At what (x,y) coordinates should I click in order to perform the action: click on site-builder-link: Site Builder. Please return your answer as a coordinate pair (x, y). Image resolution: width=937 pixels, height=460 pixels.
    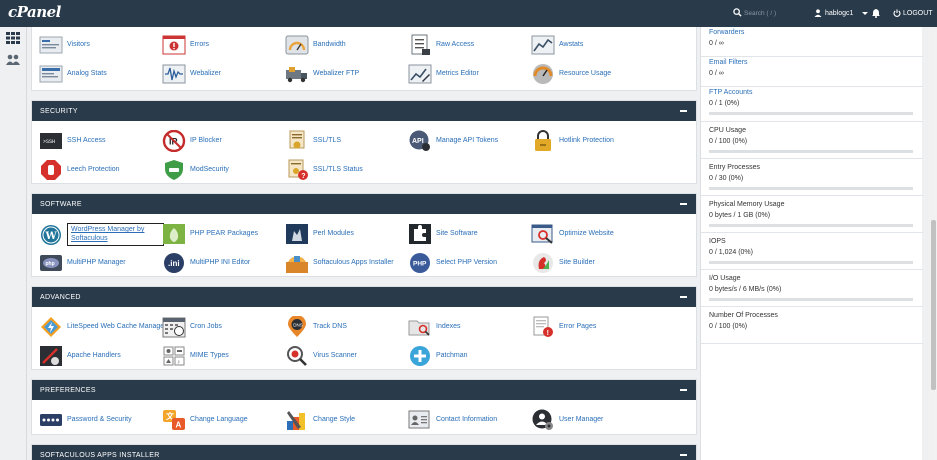
    Looking at the image, I should click on (563, 263).